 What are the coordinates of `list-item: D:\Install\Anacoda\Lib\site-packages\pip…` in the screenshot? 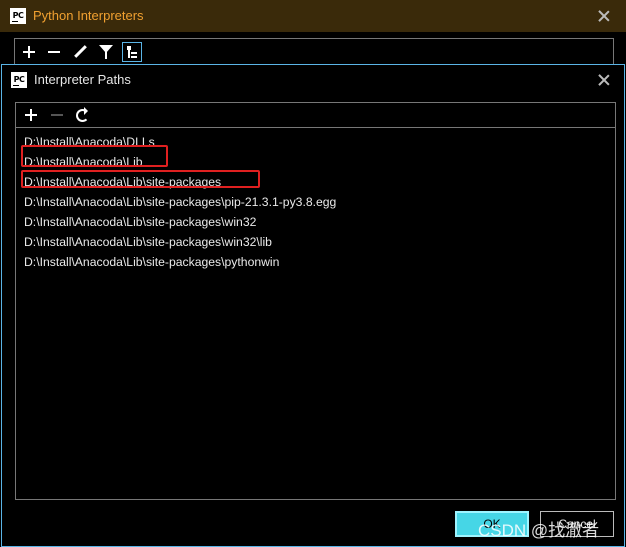 It's located at (315, 202).